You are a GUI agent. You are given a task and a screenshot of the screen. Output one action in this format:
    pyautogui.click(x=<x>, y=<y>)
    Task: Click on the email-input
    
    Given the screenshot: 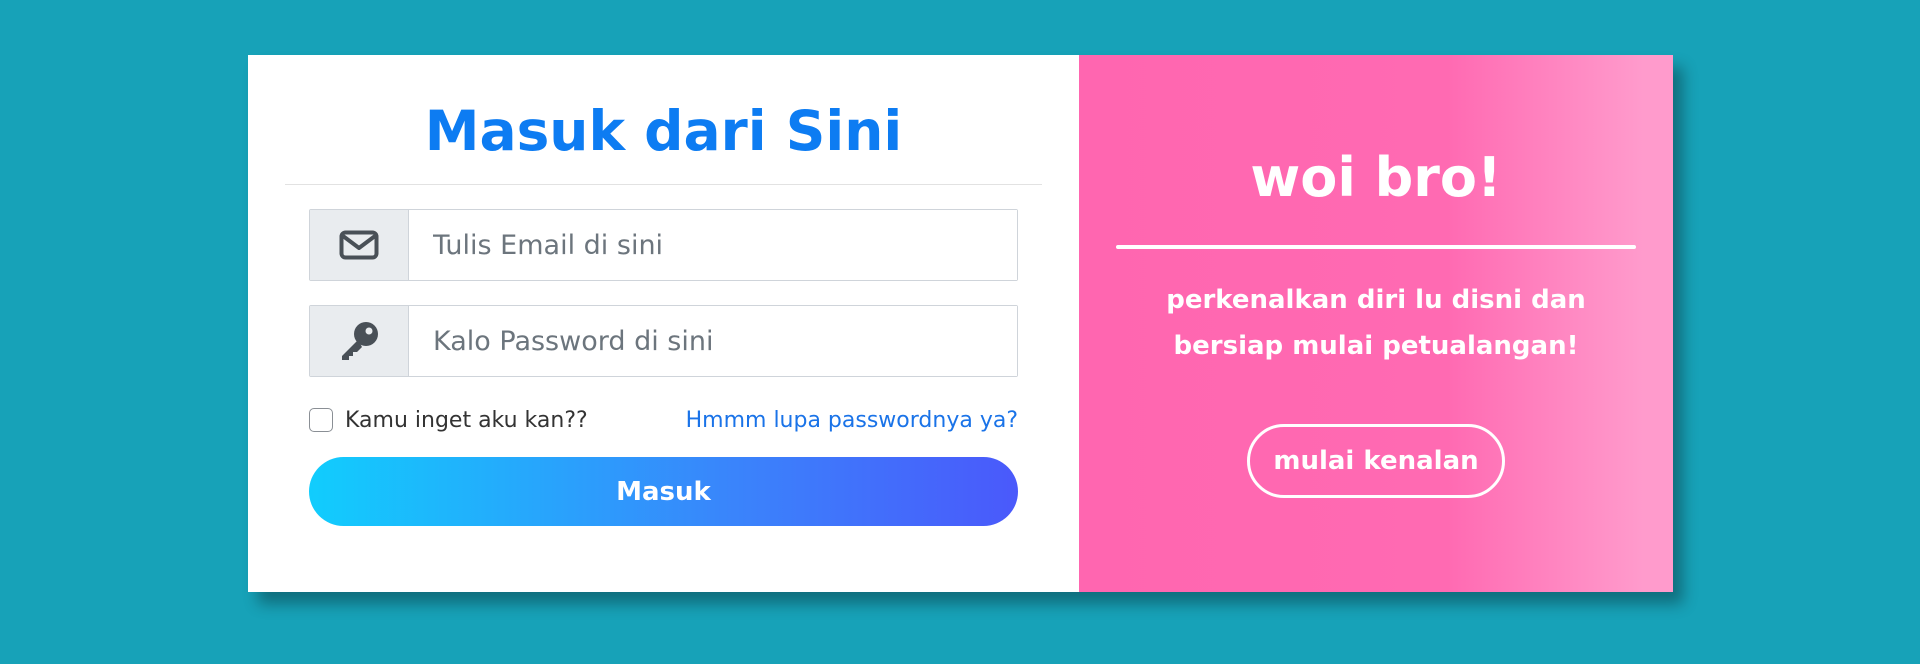 What is the action you would take?
    pyautogui.click(x=713, y=245)
    